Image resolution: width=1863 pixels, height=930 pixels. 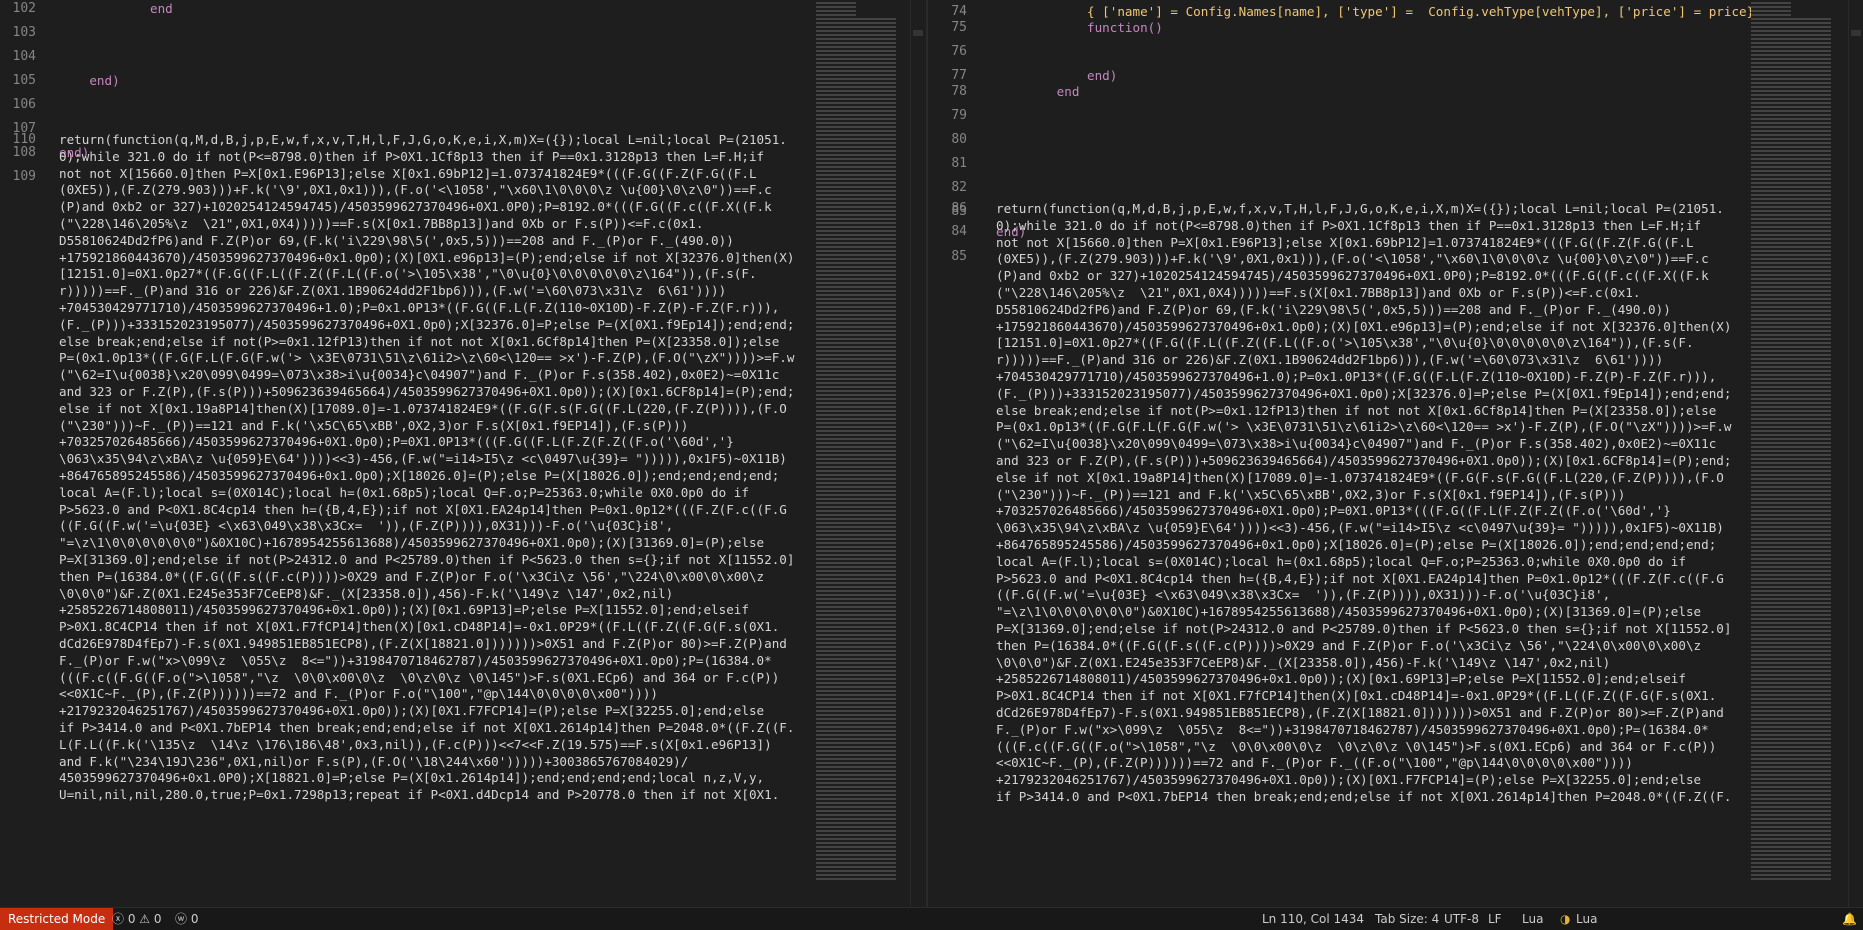 What do you see at coordinates (57, 919) in the screenshot?
I see `restricted-mode-indicator: Restricted Mode` at bounding box center [57, 919].